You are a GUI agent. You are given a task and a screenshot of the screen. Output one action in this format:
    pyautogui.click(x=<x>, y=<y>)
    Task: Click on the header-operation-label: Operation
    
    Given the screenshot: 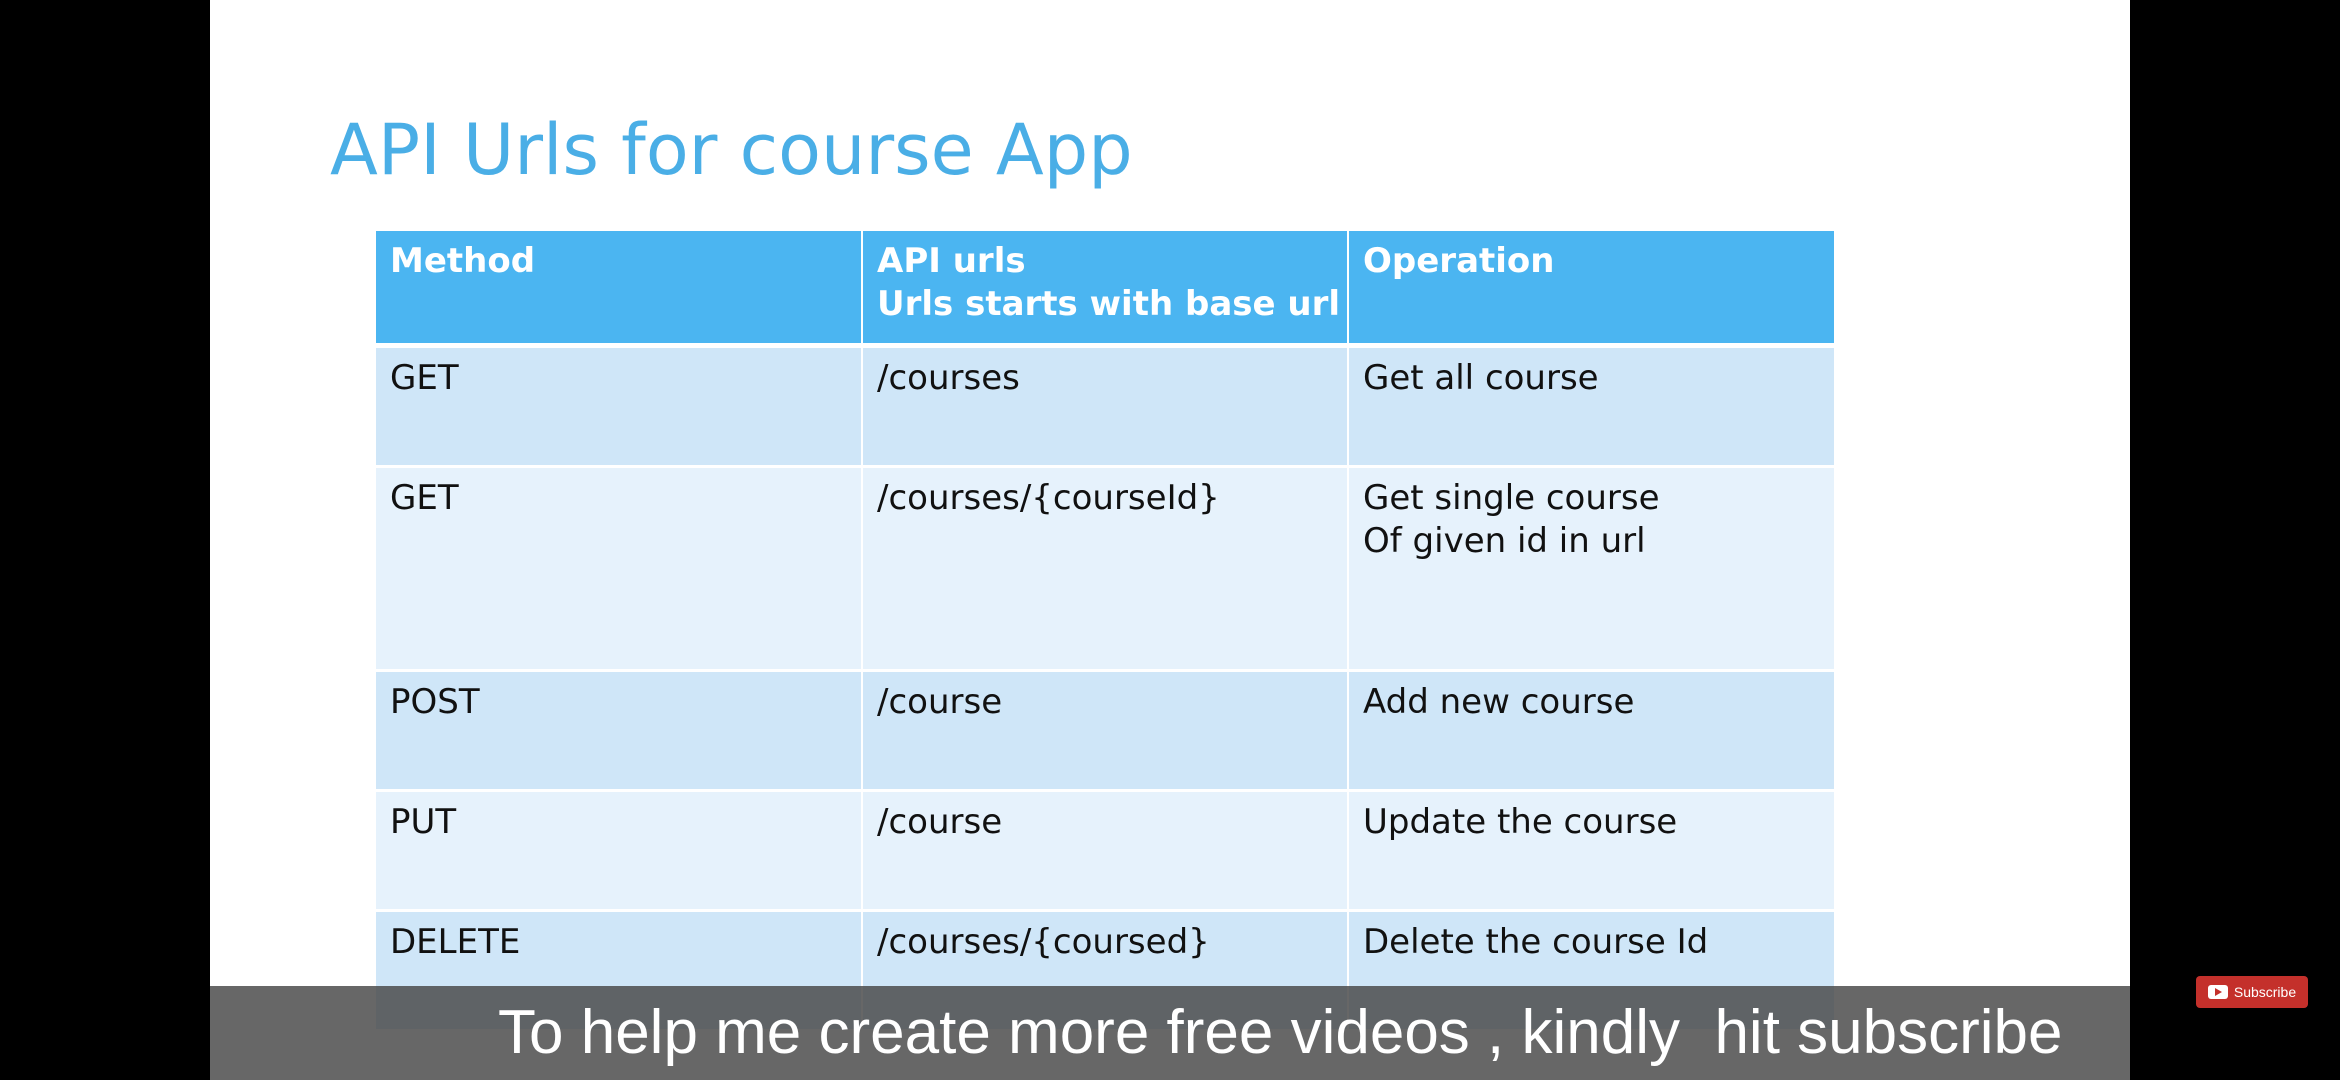 What is the action you would take?
    pyautogui.click(x=1459, y=261)
    